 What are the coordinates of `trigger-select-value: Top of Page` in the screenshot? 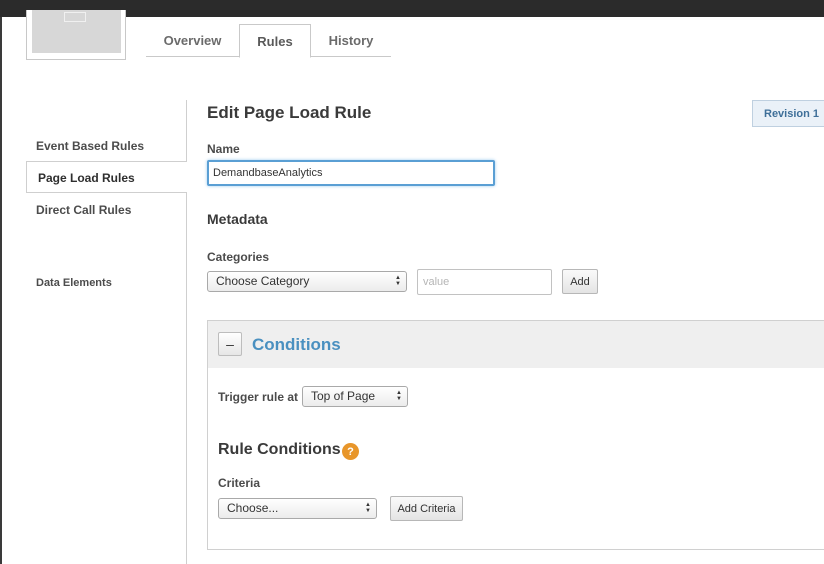 It's located at (343, 396).